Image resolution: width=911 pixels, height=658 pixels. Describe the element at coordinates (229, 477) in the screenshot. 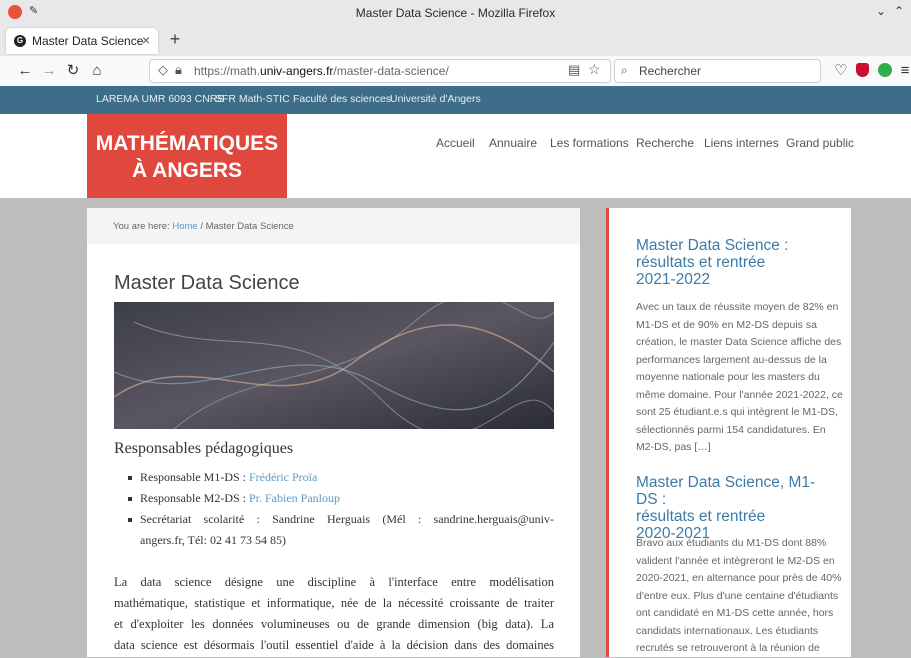

I see `resp-m1: Responsable M1-DS : Frédéric Proïa` at that location.